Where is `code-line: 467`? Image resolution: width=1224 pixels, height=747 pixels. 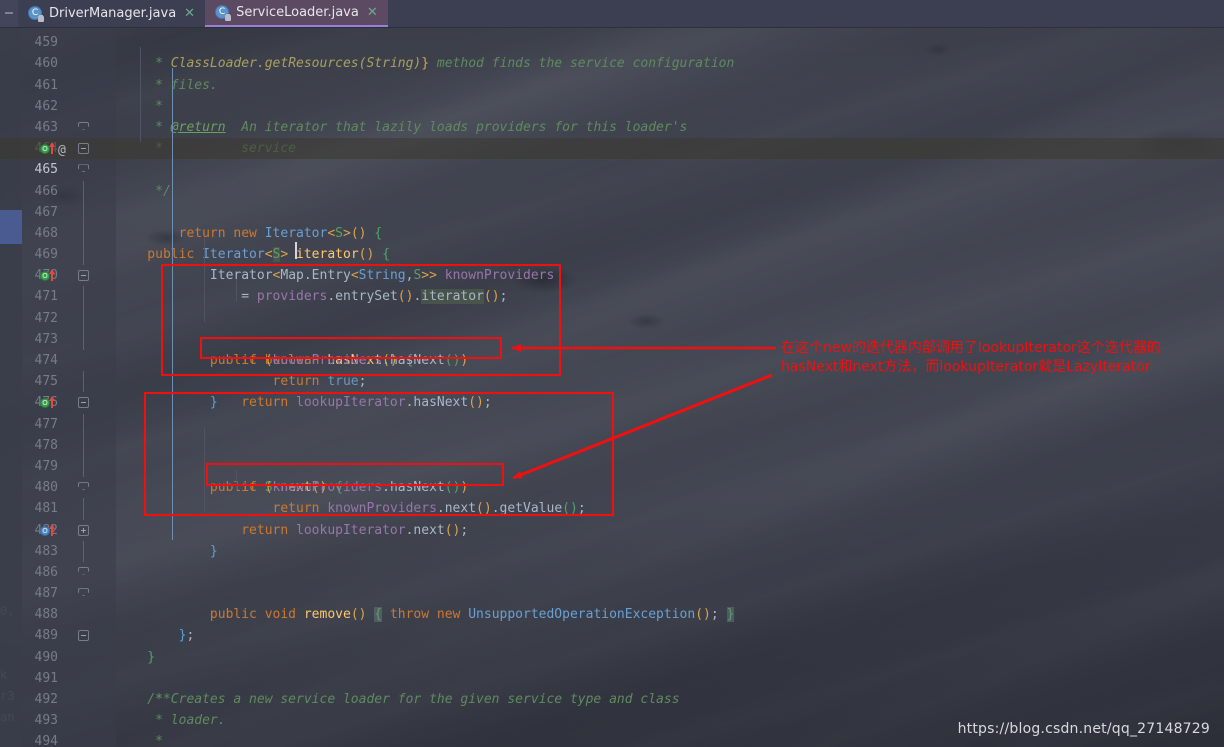 code-line: 467 is located at coordinates (612, 200).